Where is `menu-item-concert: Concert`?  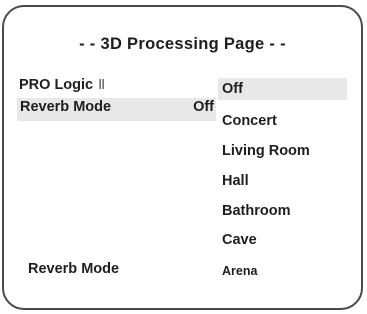 menu-item-concert: Concert is located at coordinates (282, 121).